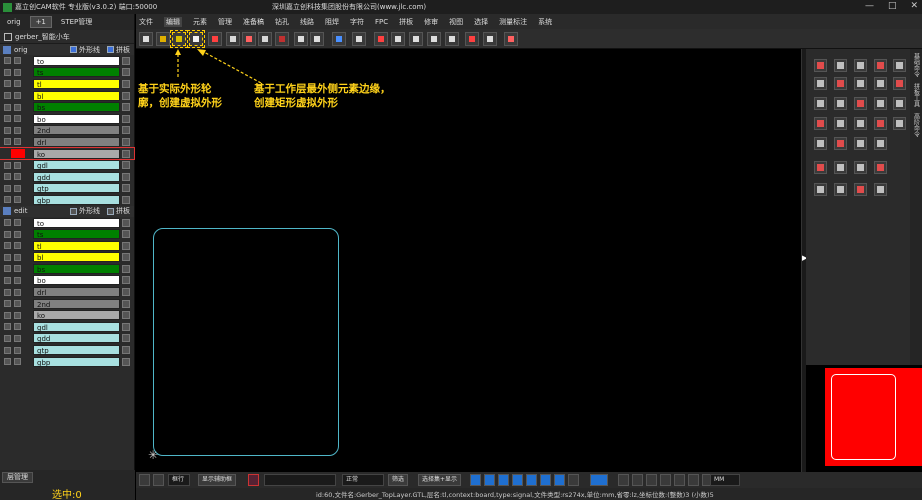  Describe the element at coordinates (880, 103) in the screenshot. I see `triangle-button` at that location.